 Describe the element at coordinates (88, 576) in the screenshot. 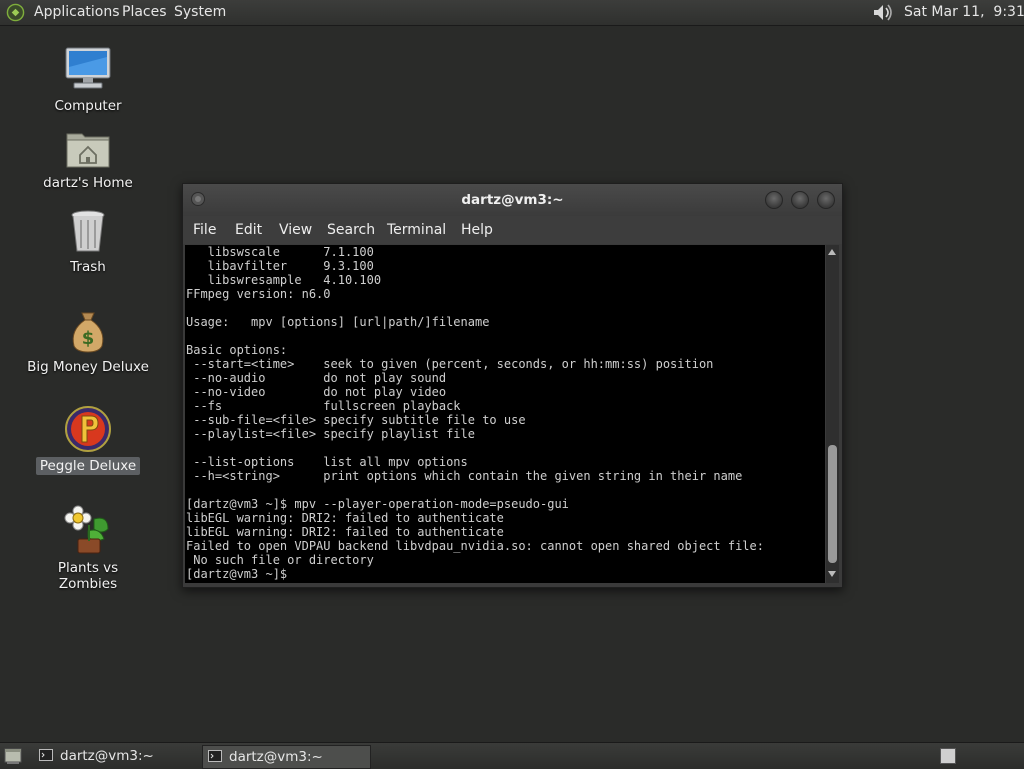

I see `desktop-icon-label: Plants vs Zombies` at that location.